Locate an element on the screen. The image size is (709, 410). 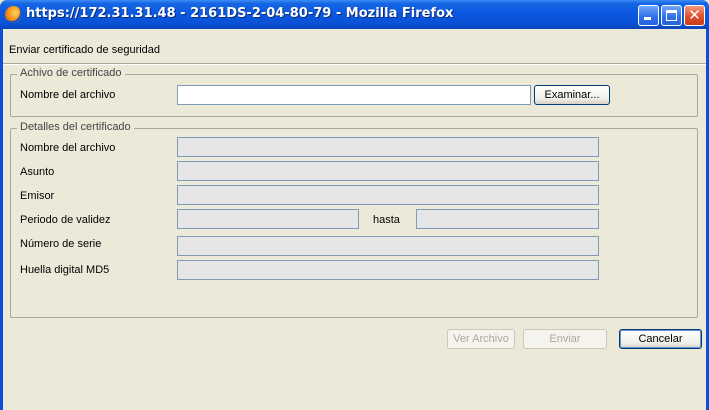
validity-label: Periodo de validez is located at coordinates (65, 220).